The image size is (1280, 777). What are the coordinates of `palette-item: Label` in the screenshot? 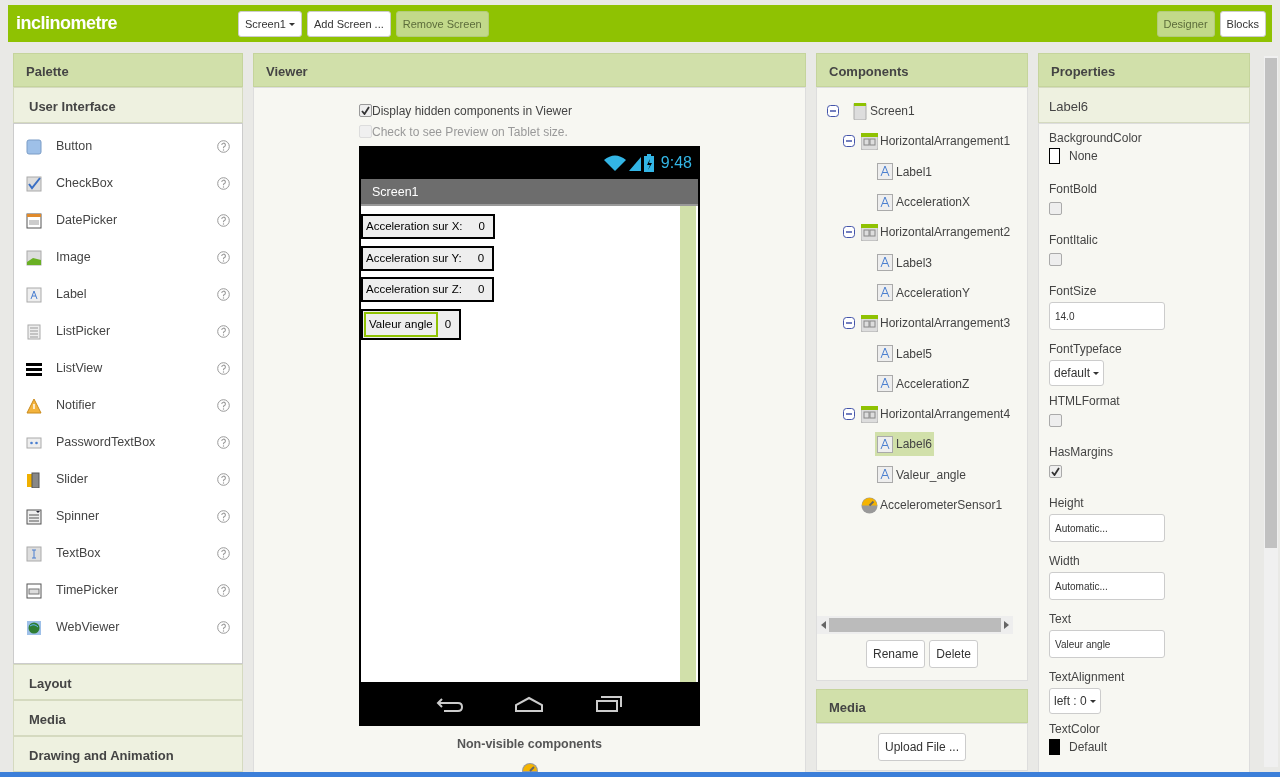 It's located at (128, 294).